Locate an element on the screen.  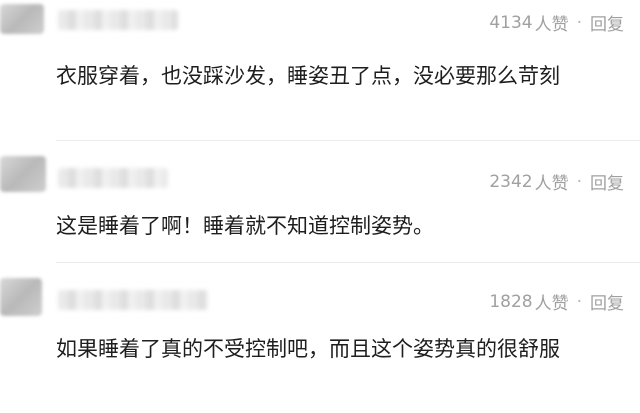
comment-text: 如果睡着了真的不受控制吧，而且这个姿势真的很舒服 is located at coordinates (308, 349).